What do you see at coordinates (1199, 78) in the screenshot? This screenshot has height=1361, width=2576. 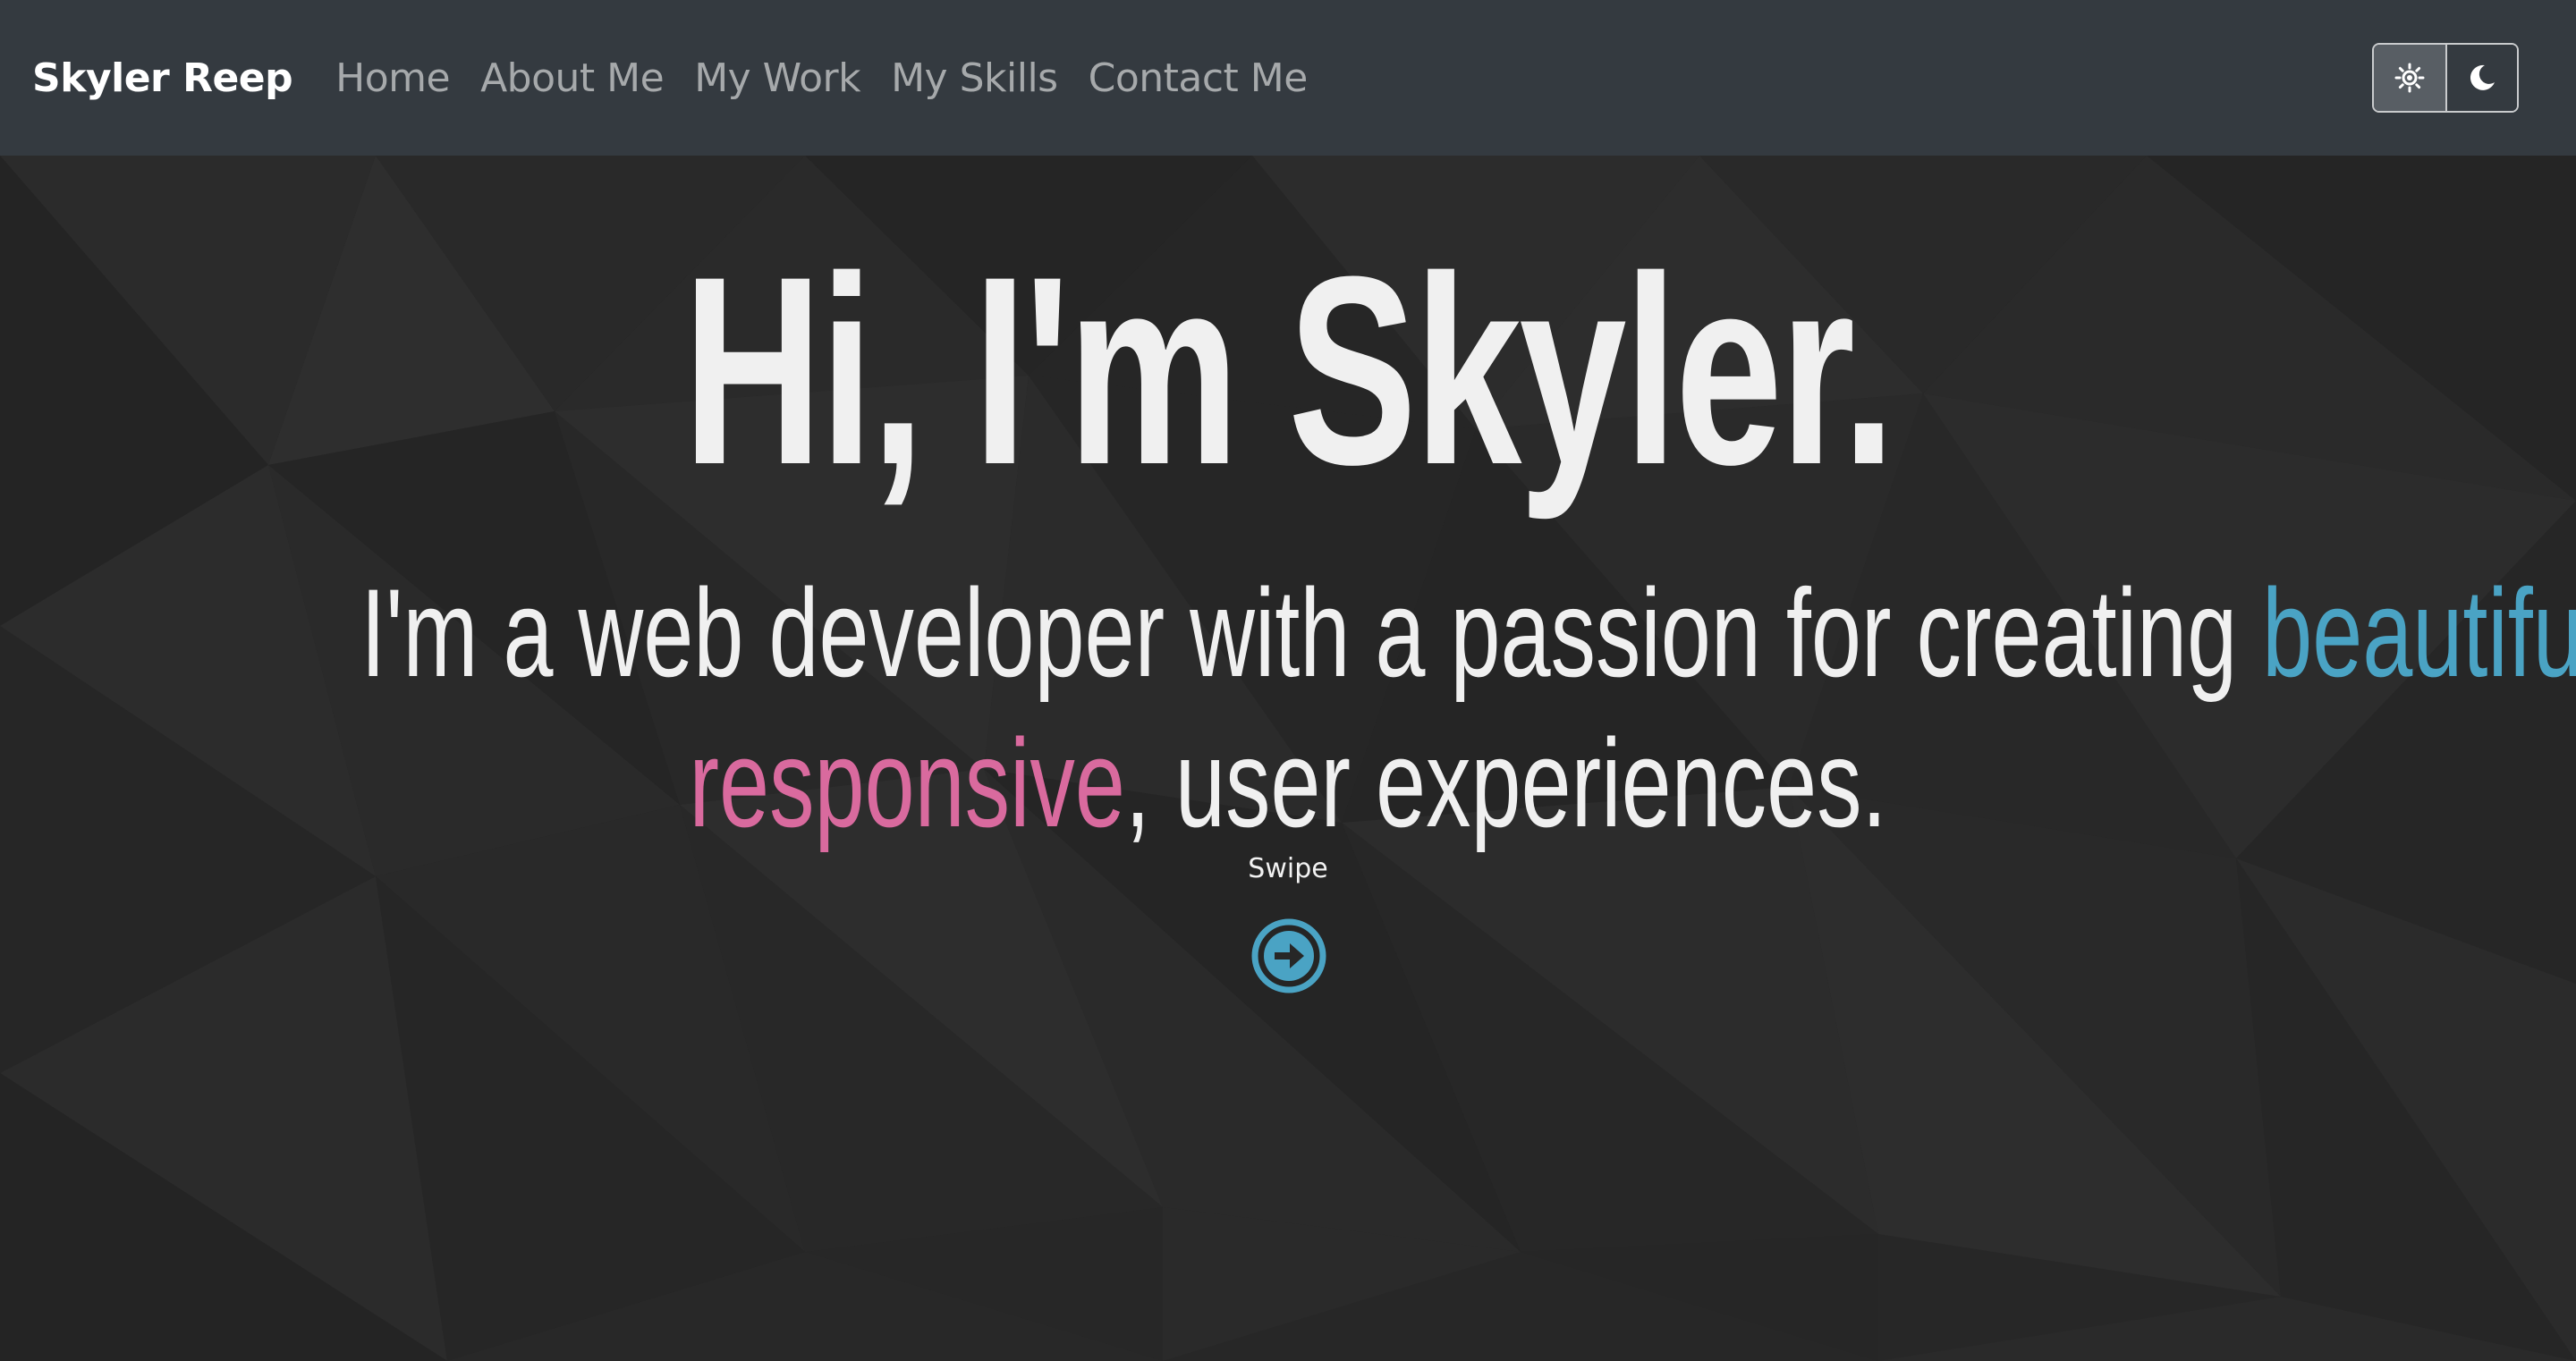 I see `nav-link-contact: Contact Me` at bounding box center [1199, 78].